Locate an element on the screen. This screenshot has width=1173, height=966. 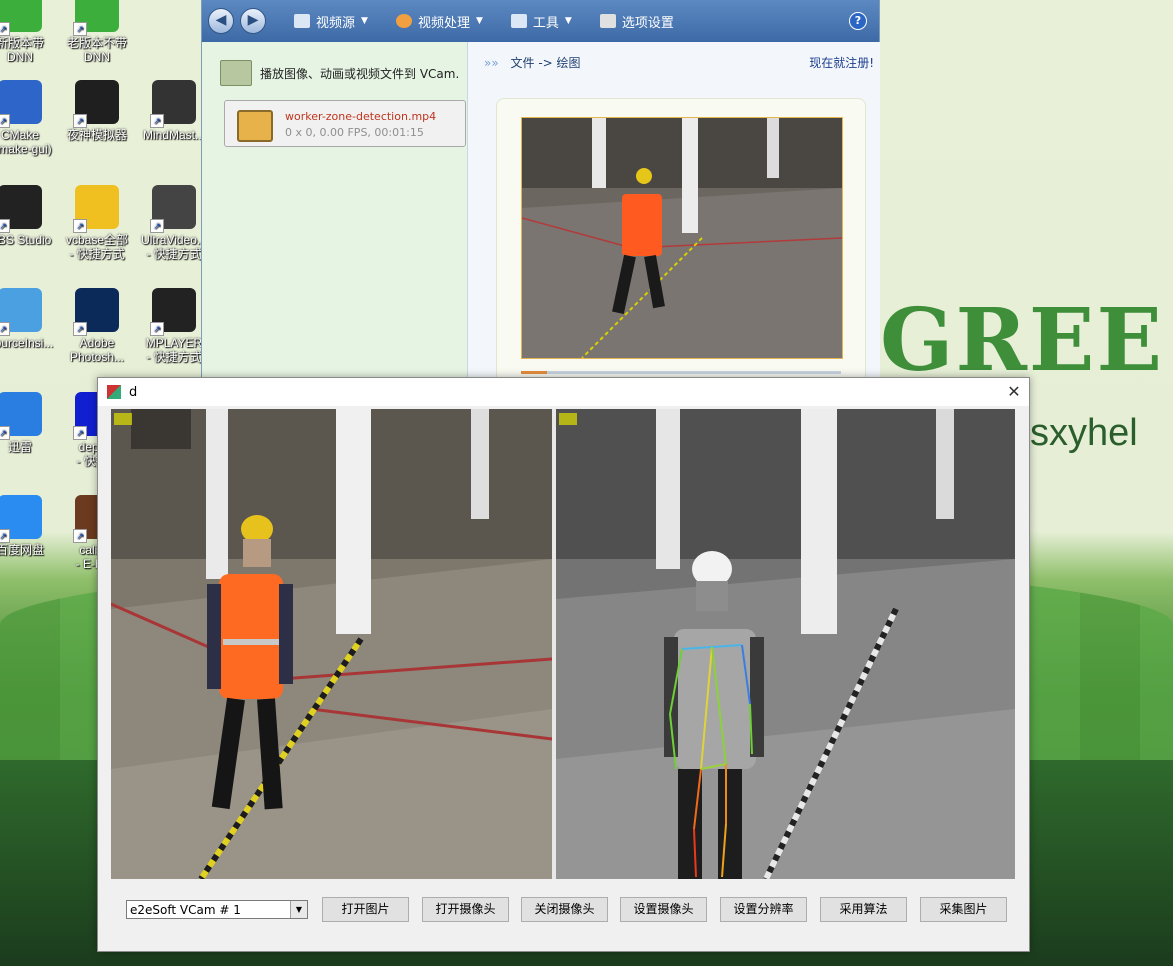
menu-video-process: 视频处理 ▼ is located at coordinates (439, 21).